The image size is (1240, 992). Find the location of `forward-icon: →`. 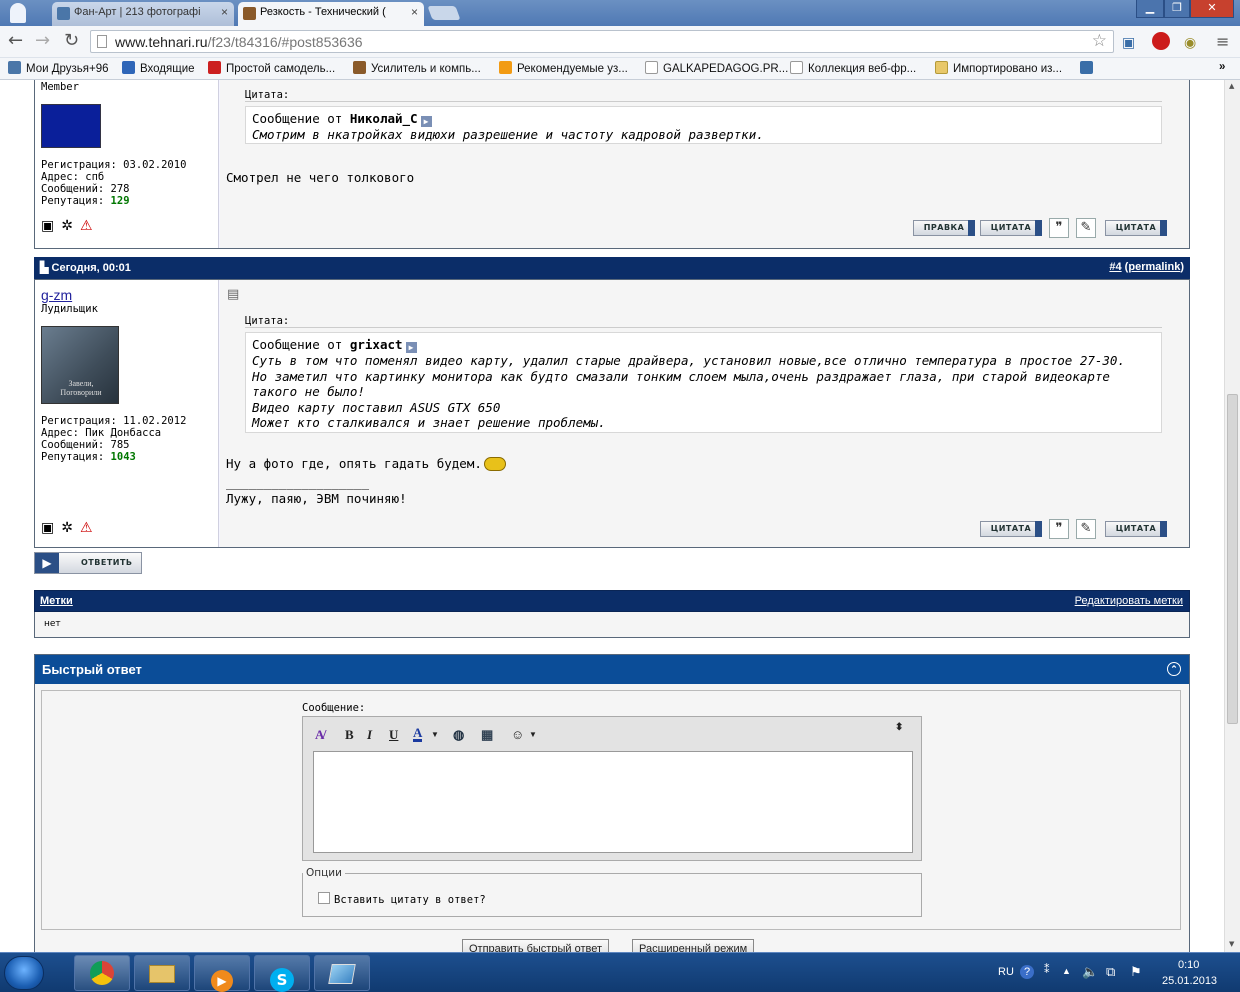

forward-icon: → is located at coordinates (42, 41).